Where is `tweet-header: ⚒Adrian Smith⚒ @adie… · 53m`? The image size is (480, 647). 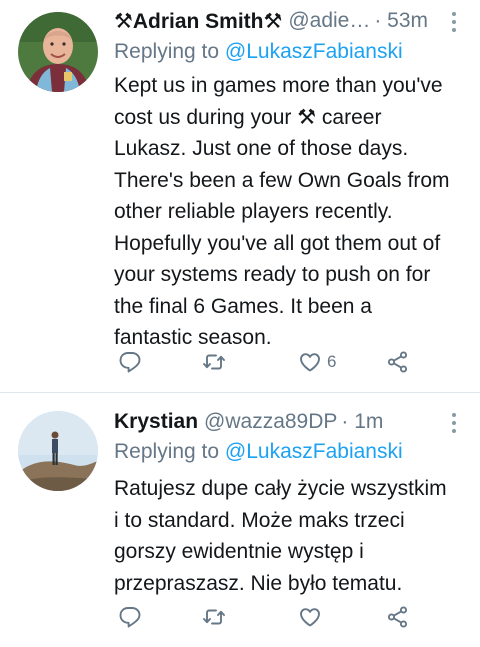
tweet-header: ⚒Adrian Smith⚒ @adie… · 53m is located at coordinates (297, 21).